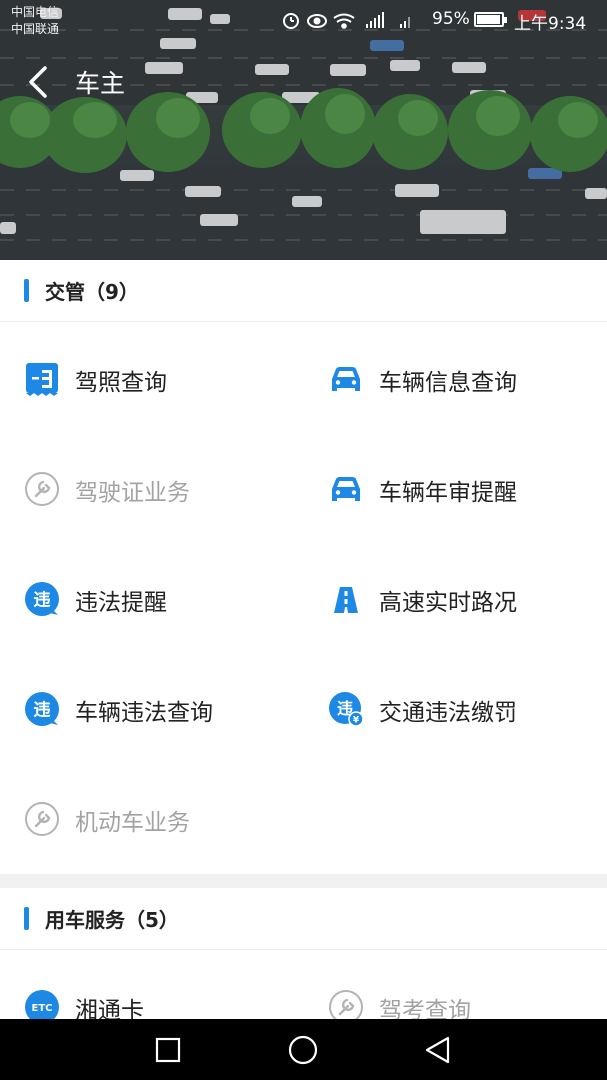 Image resolution: width=607 pixels, height=1080 pixels. I want to click on recent-apps-button, so click(168, 1050).